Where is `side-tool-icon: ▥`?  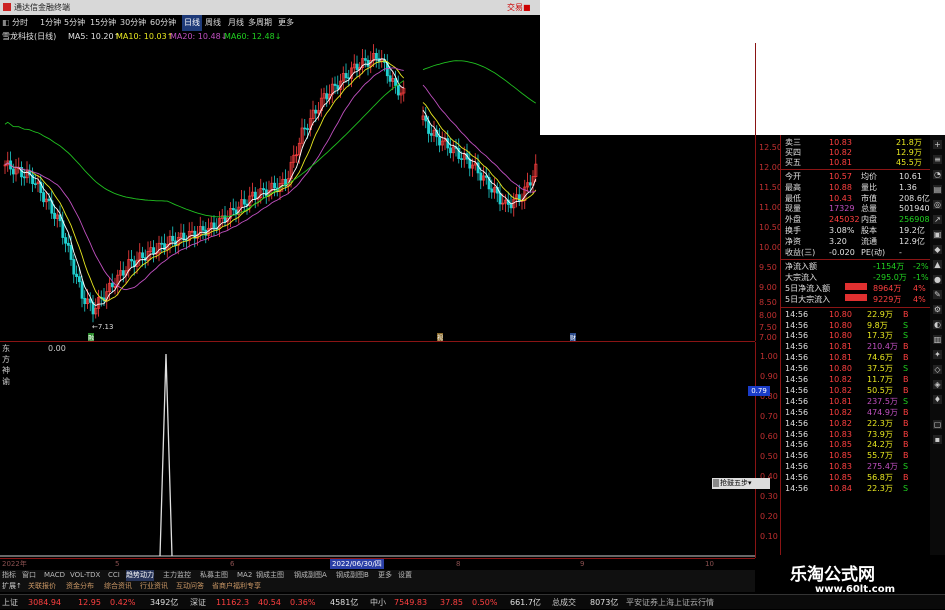 side-tool-icon: ▥ is located at coordinates (937, 339).